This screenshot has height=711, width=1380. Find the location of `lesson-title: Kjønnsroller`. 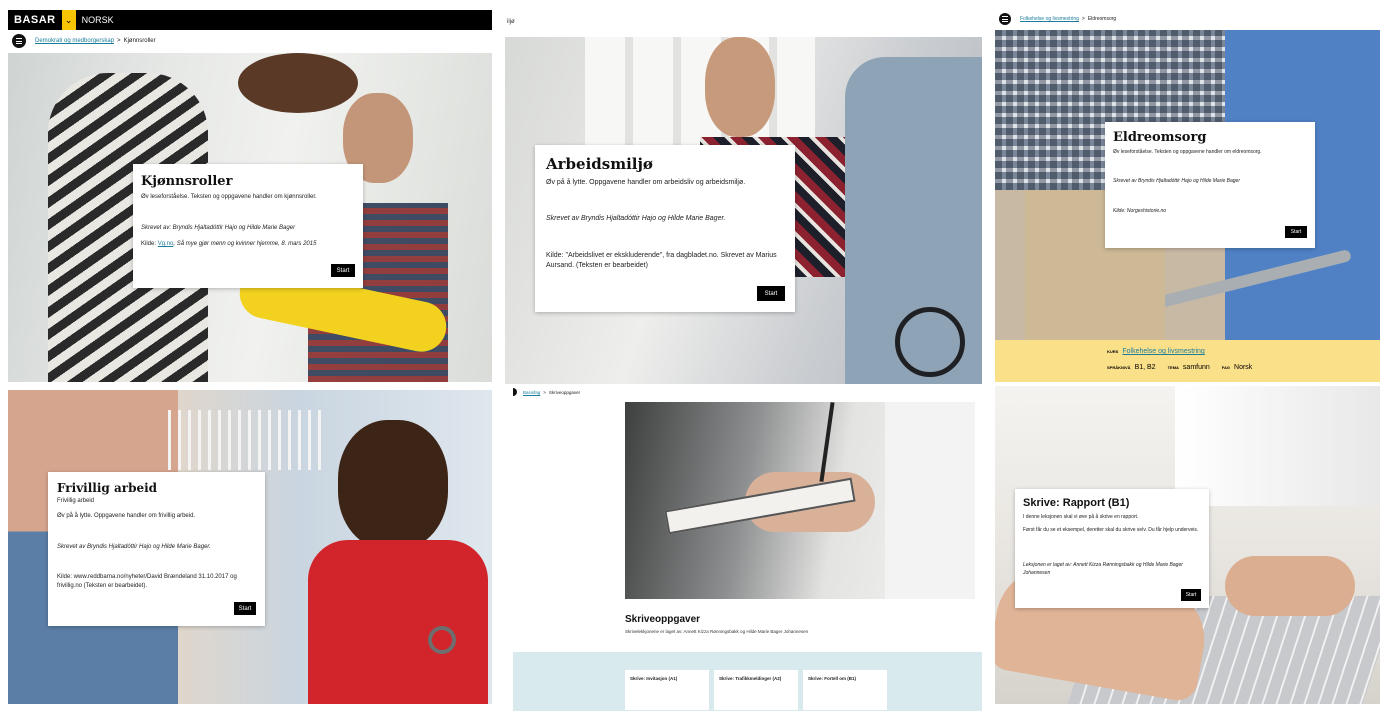

lesson-title: Kjønnsroller is located at coordinates (187, 181).